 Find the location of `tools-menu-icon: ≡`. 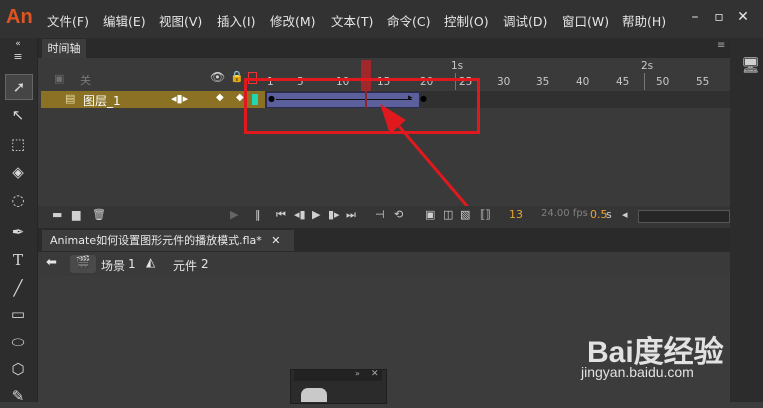

tools-menu-icon: ≡ is located at coordinates (18, 57).